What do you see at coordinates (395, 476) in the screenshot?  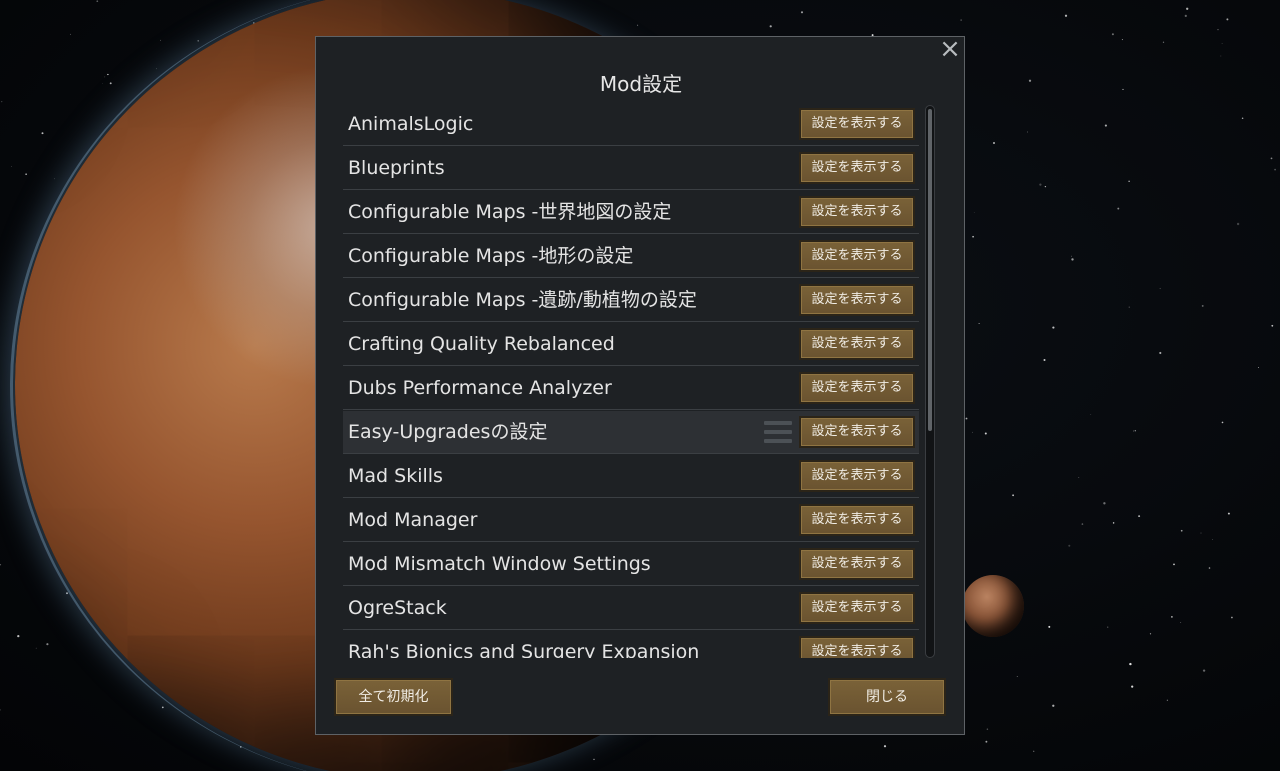 I see `mod-name: Mad Skills` at bounding box center [395, 476].